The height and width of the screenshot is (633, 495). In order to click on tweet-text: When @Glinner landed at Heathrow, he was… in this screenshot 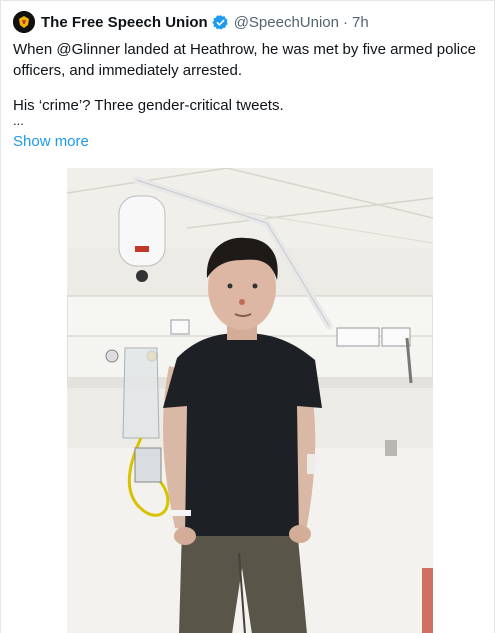, I will do `click(248, 83)`.